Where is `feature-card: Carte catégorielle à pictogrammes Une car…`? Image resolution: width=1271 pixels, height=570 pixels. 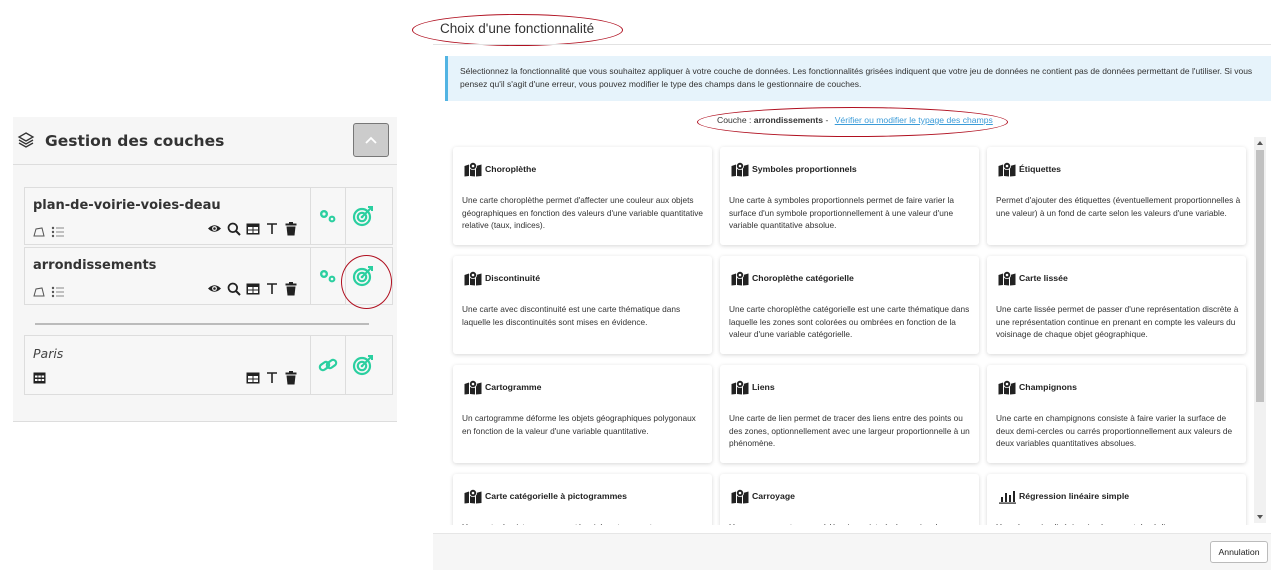 feature-card: Carte catégorielle à pictogrammes Une car… is located at coordinates (582, 499).